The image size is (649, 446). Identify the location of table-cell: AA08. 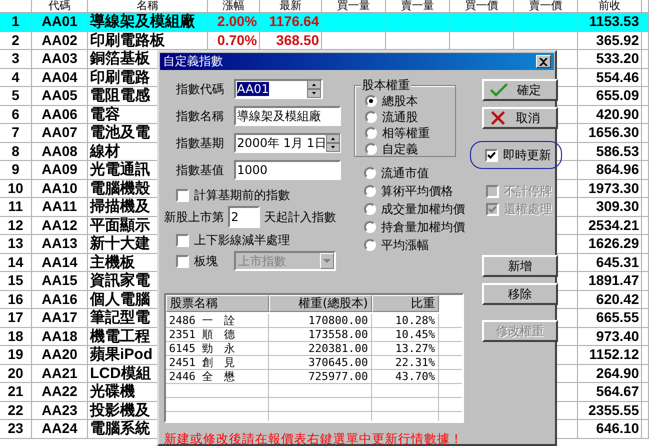
(60, 151).